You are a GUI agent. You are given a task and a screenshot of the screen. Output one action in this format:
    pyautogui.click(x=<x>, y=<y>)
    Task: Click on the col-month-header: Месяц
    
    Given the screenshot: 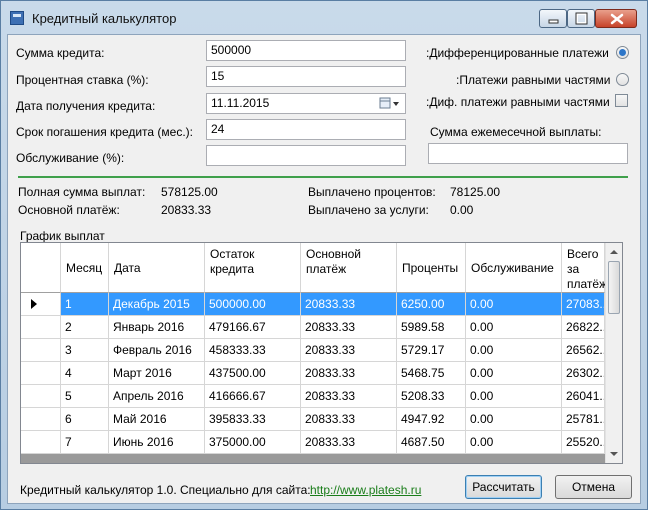 What is the action you would take?
    pyautogui.click(x=85, y=268)
    